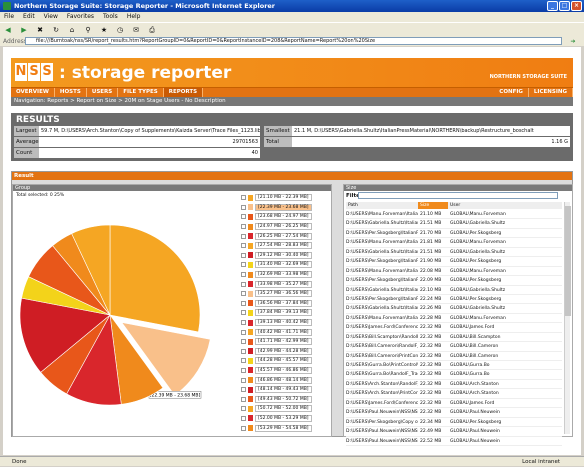 The image size is (584, 467). Describe the element at coordinates (433, 205) in the screenshot. I see `col-size: Size` at that location.